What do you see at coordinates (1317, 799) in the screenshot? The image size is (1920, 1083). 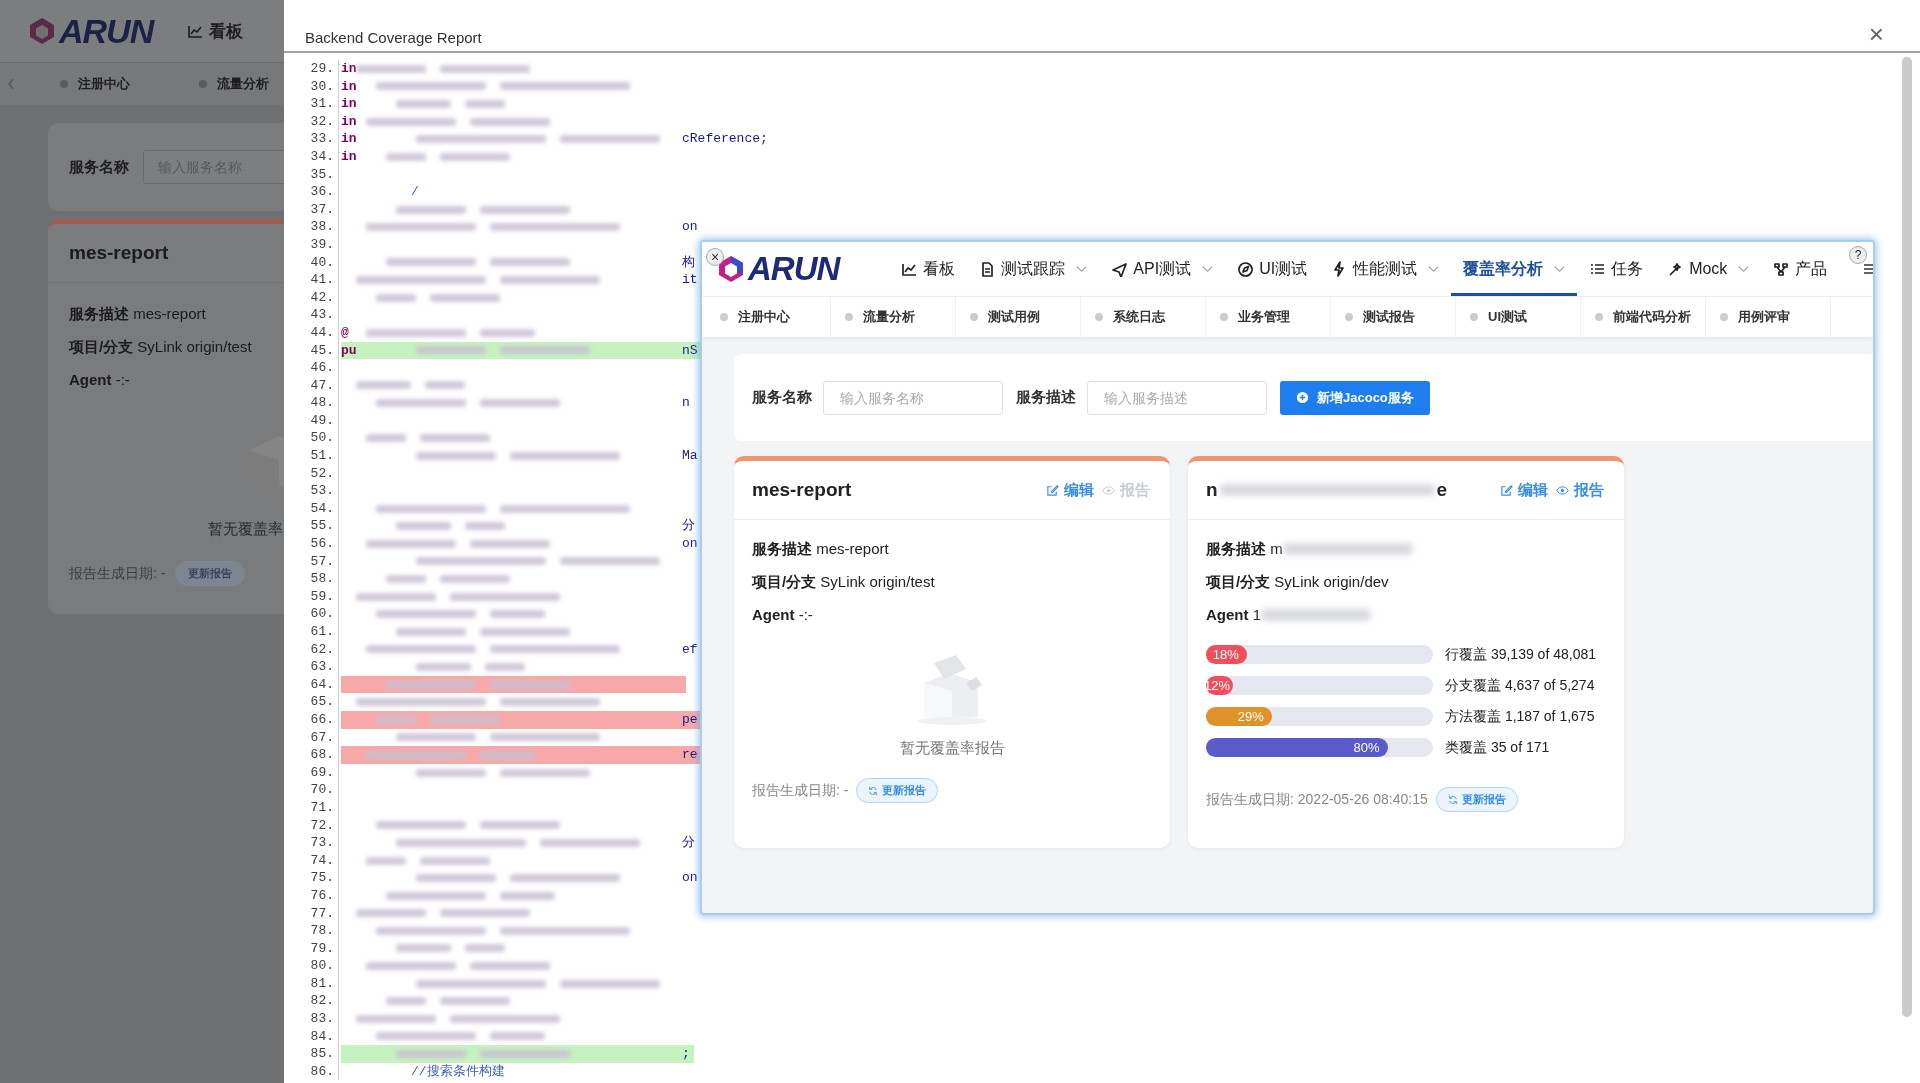 I see `report-date: 报告生成日期: 2022-05-26 08:40:15` at bounding box center [1317, 799].